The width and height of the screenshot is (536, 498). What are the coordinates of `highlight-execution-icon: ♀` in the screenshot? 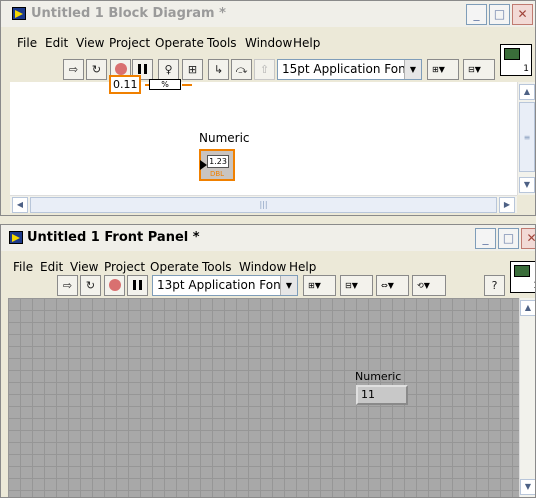 It's located at (168, 69).